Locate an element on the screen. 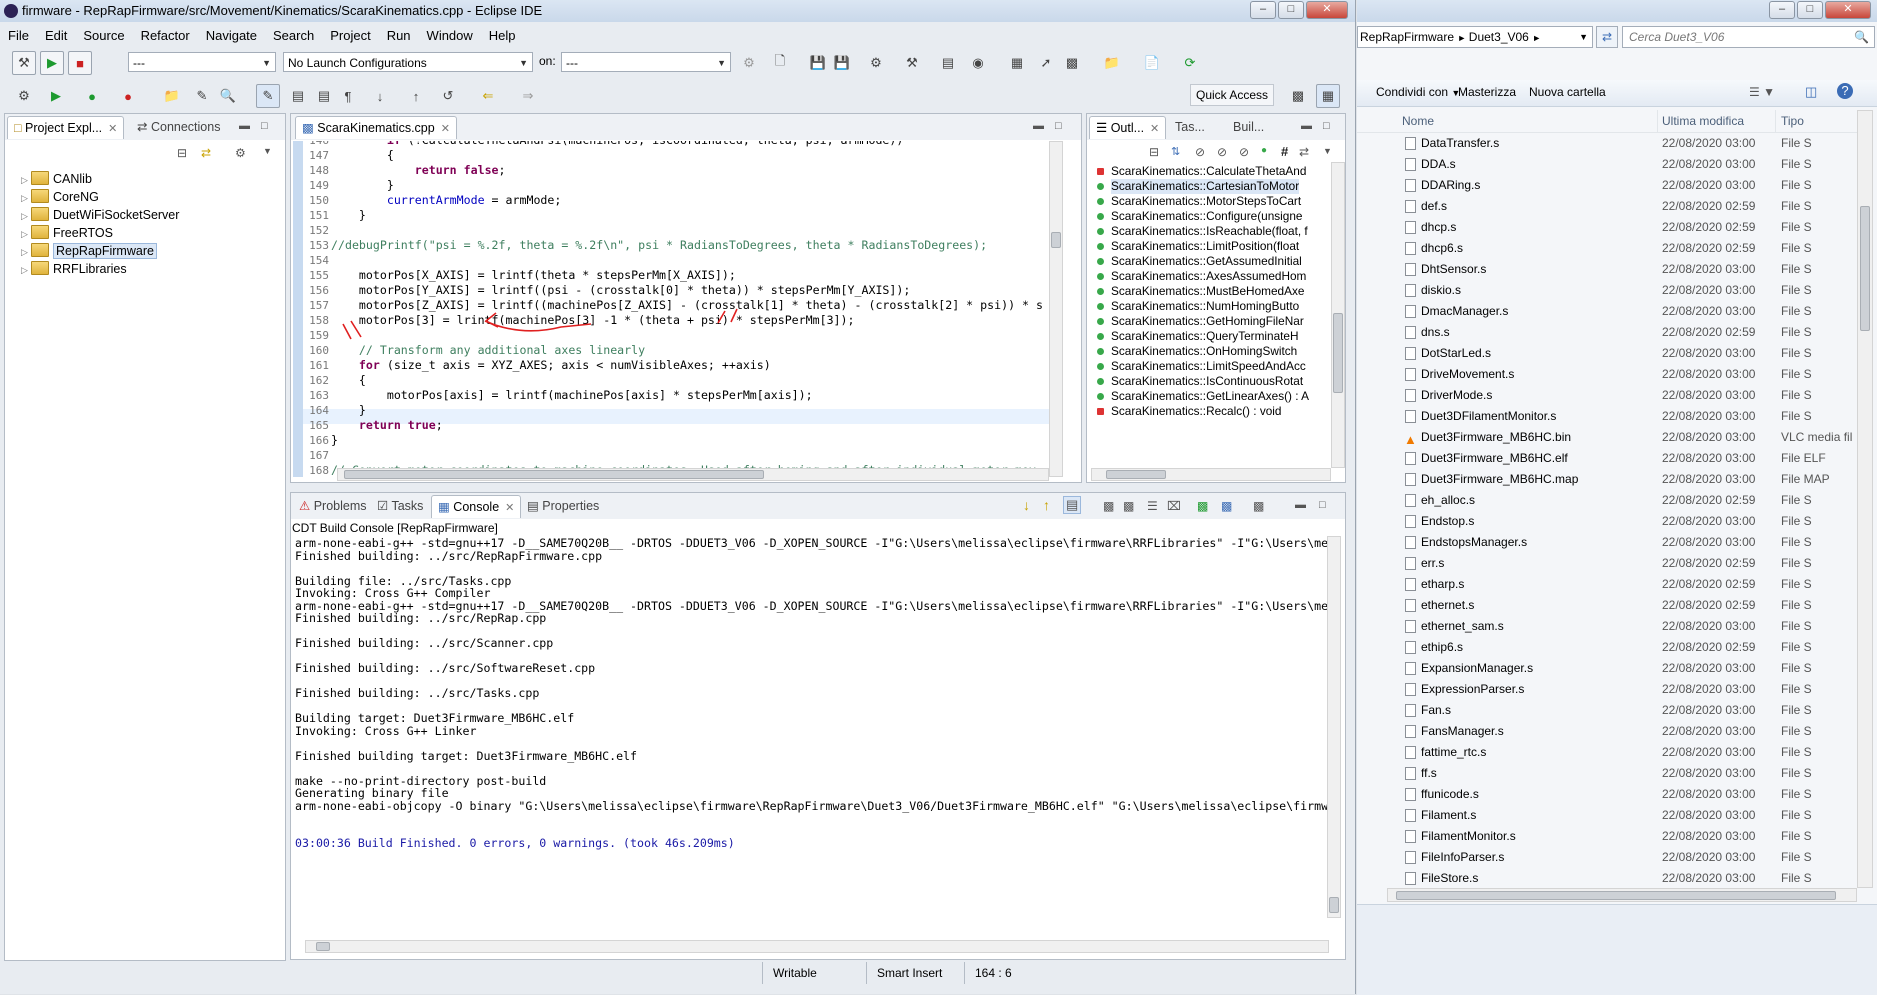  collapse-all-icon: ⊟ is located at coordinates (182, 153).